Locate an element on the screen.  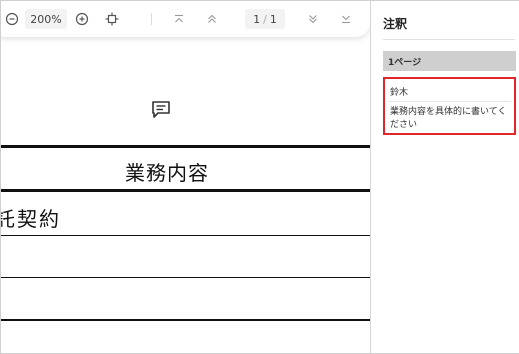
fit-page-button is located at coordinates (112, 19).